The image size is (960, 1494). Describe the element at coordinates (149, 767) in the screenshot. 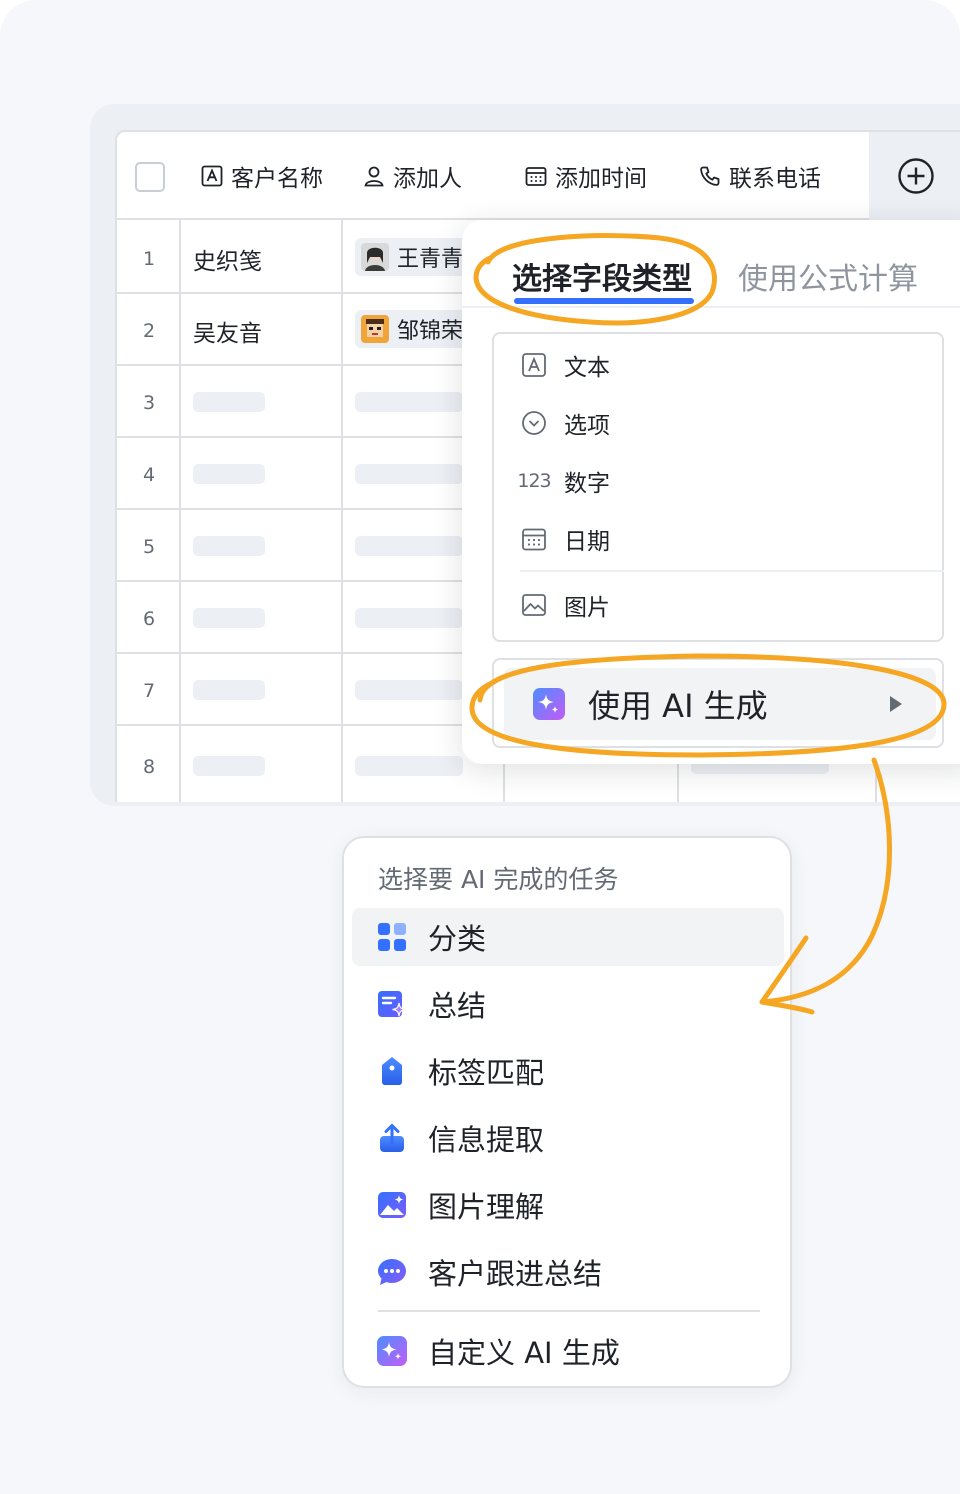

I see `row-number: 8` at that location.